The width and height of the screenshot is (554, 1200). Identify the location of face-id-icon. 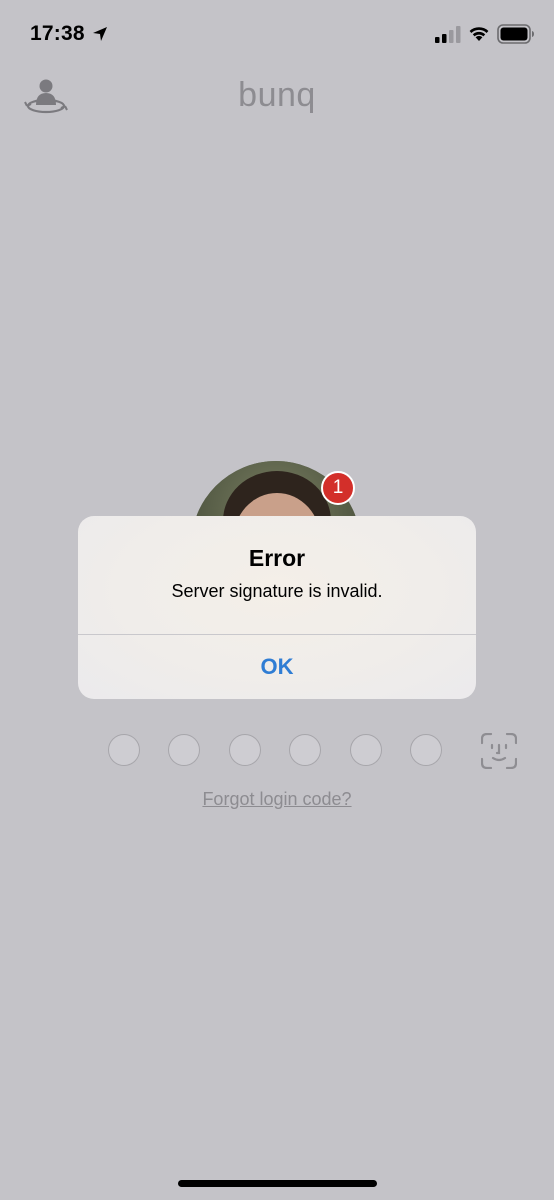
(499, 751).